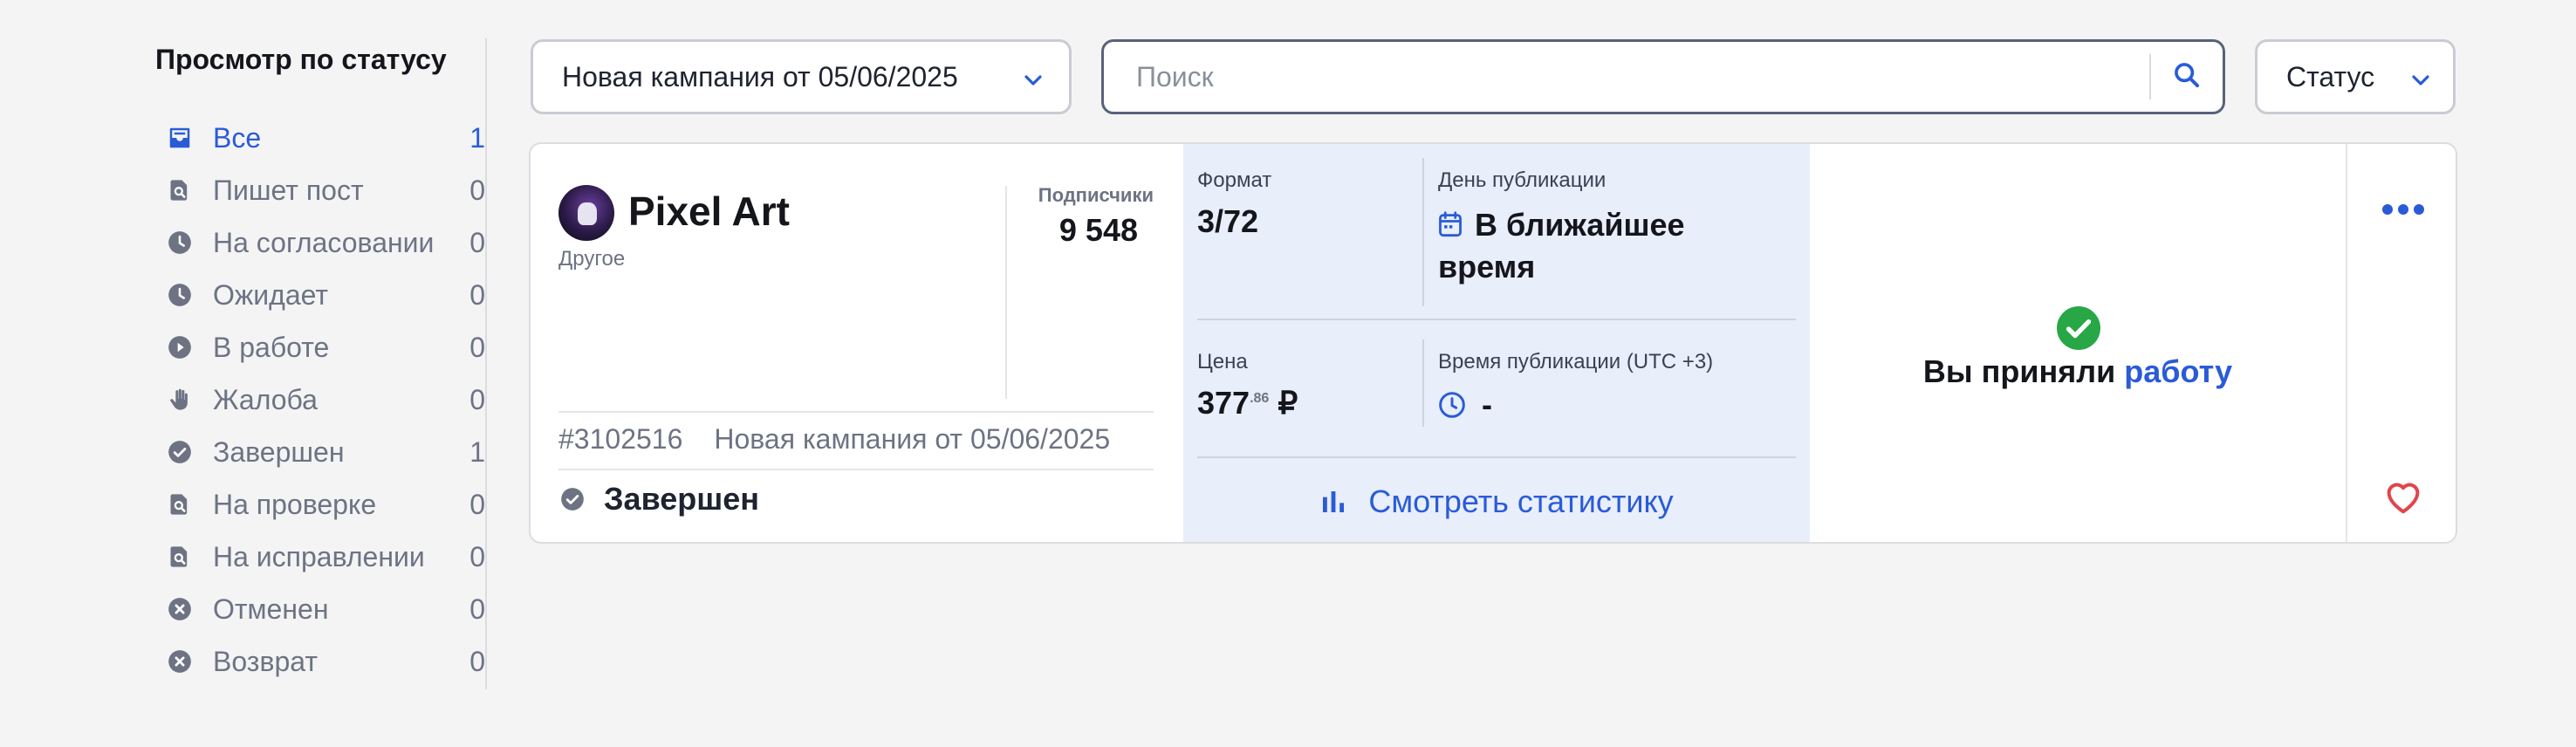 This screenshot has width=2576, height=747. Describe the element at coordinates (265, 399) in the screenshot. I see `status-item-label: Жалоба` at that location.